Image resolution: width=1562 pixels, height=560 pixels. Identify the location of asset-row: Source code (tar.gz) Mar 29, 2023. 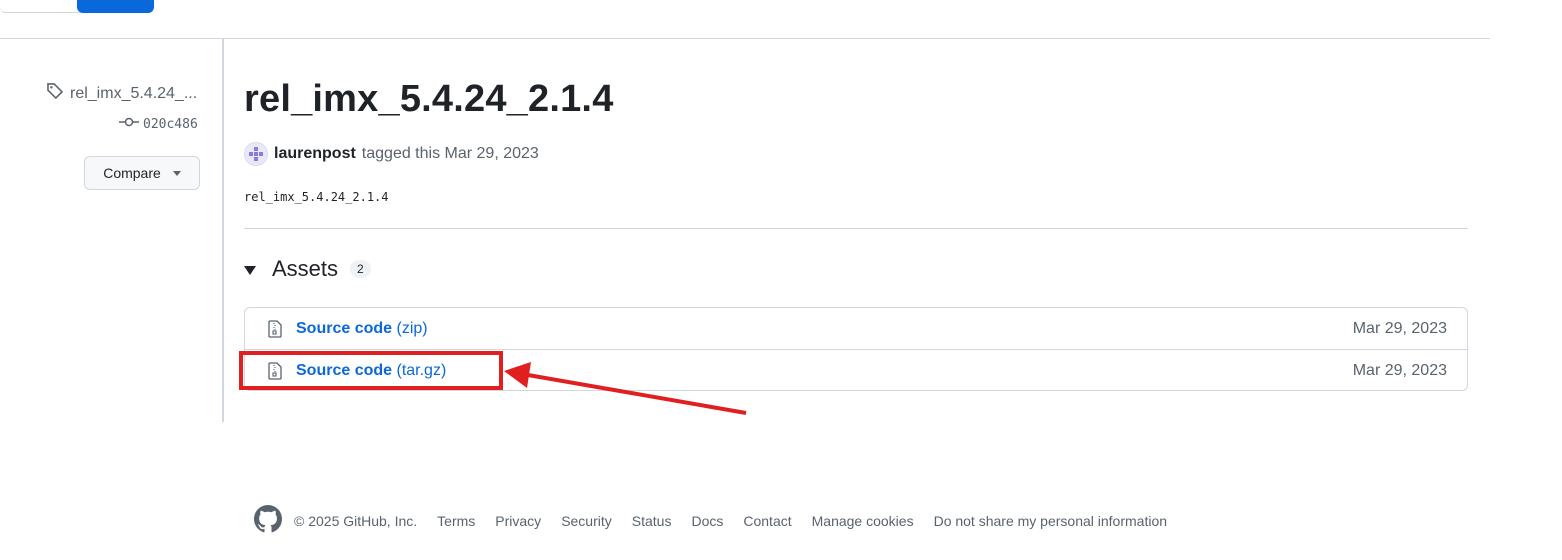
(856, 370).